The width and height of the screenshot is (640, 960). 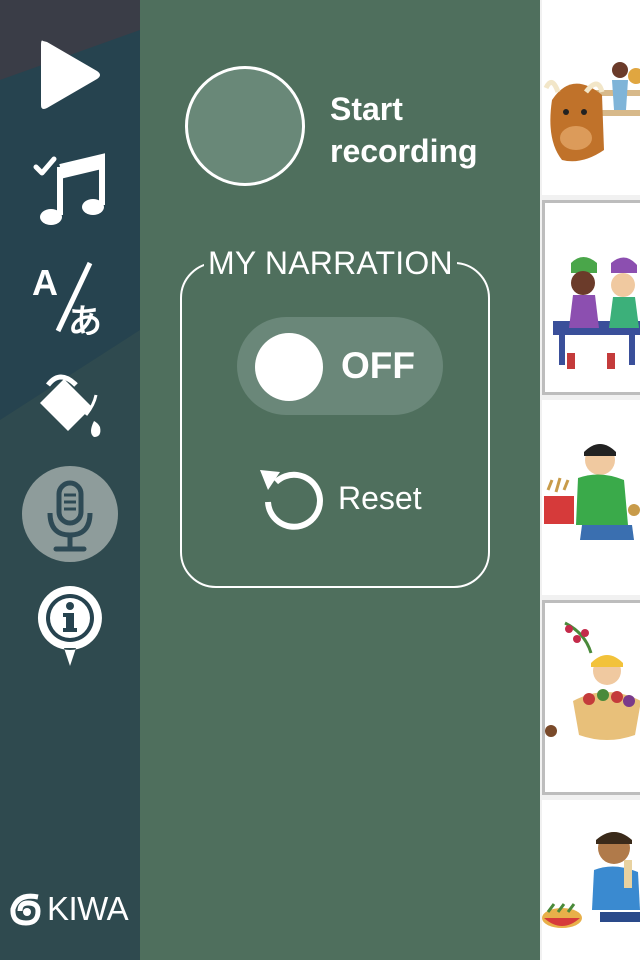 What do you see at coordinates (67, 298) in the screenshot?
I see `translate-icon: A あ` at bounding box center [67, 298].